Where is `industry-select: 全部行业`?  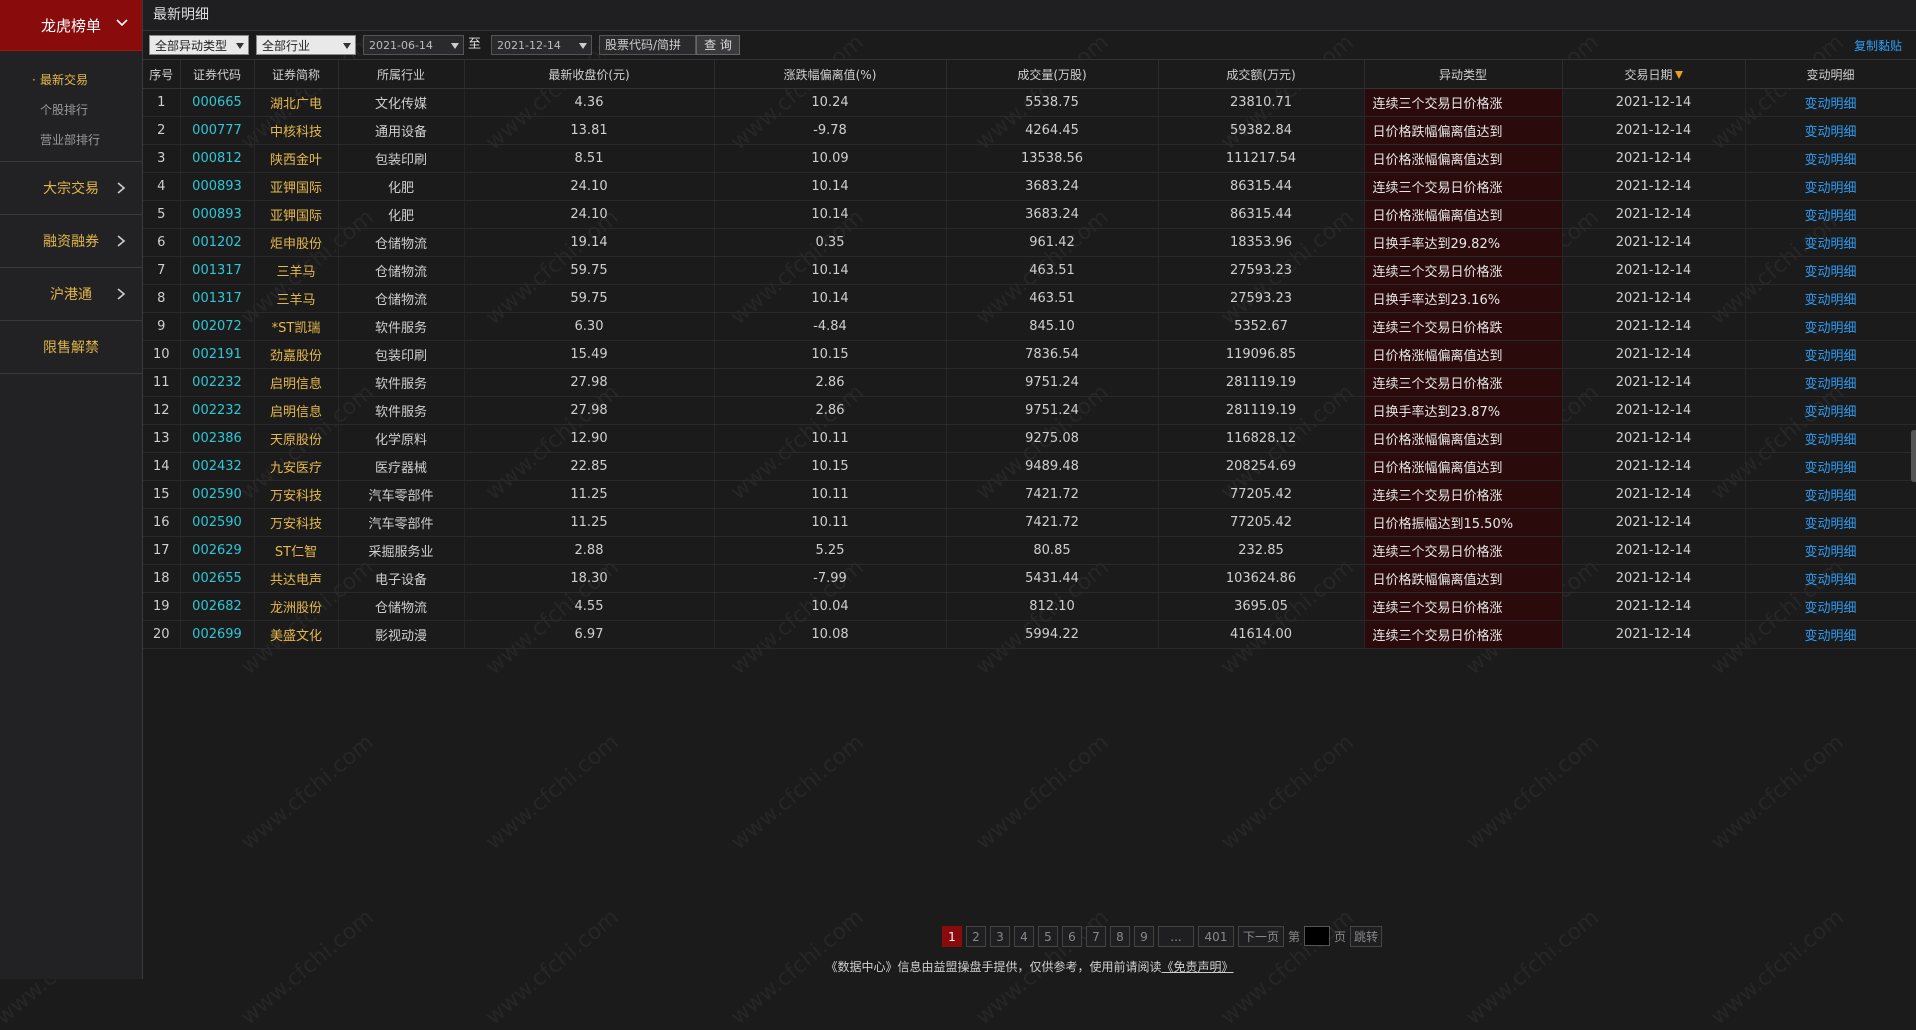
industry-select: 全部行业 is located at coordinates (306, 45).